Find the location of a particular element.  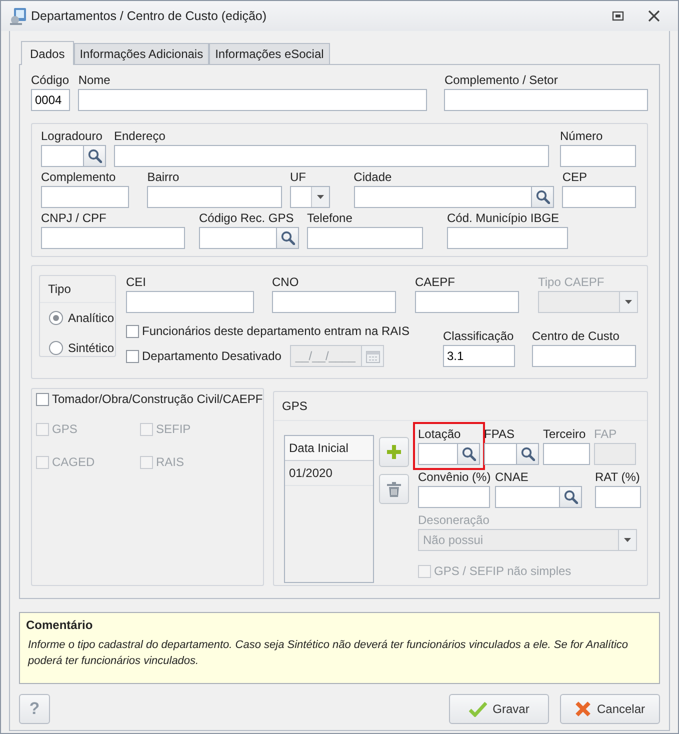

checkbox-label: RAIS is located at coordinates (170, 462).